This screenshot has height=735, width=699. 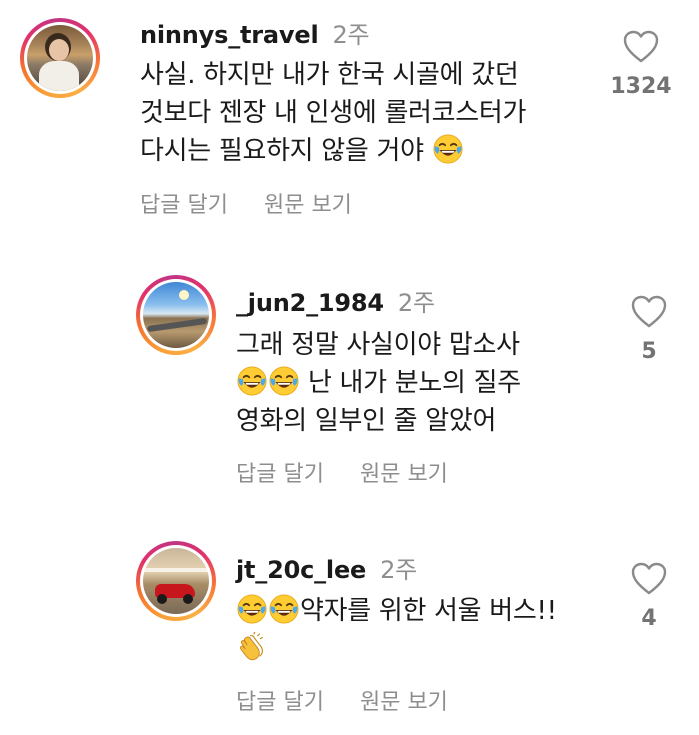 What do you see at coordinates (399, 570) in the screenshot?
I see `comment-timestamp: 2주` at bounding box center [399, 570].